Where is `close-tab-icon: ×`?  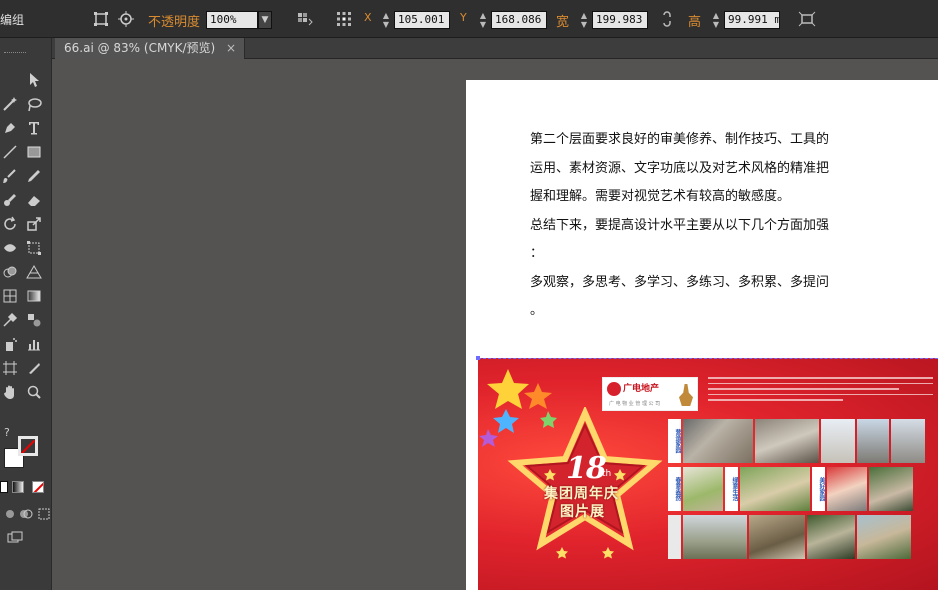 close-tab-icon: × is located at coordinates (231, 48).